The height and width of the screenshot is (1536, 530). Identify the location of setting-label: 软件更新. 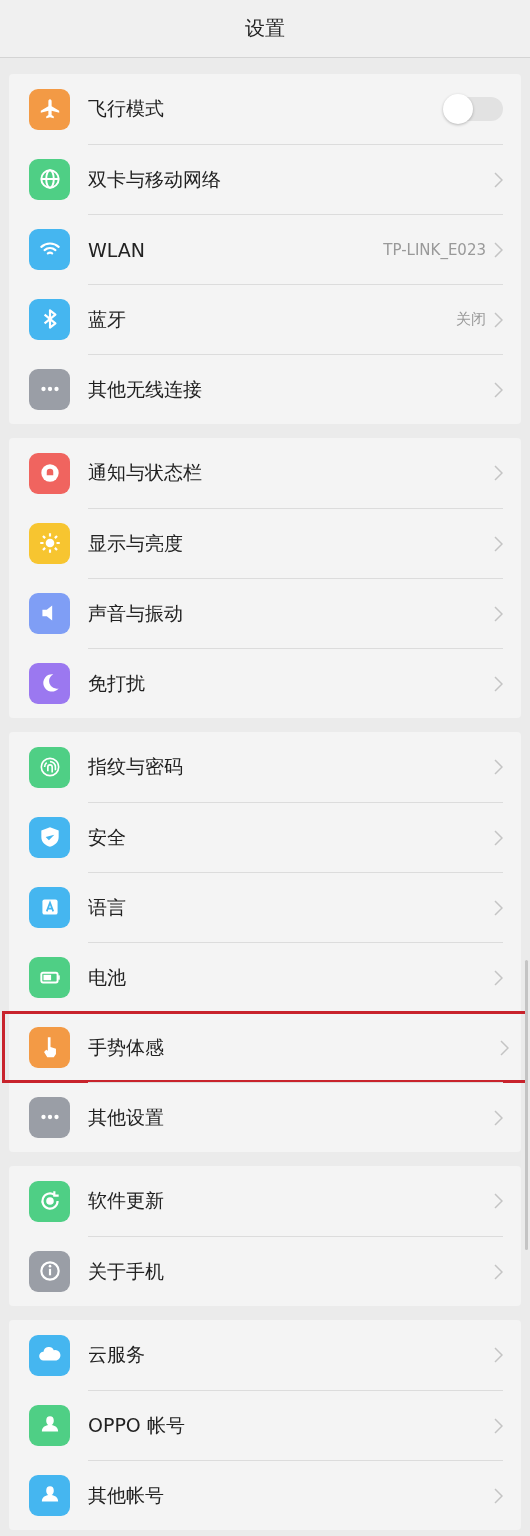
(126, 1200).